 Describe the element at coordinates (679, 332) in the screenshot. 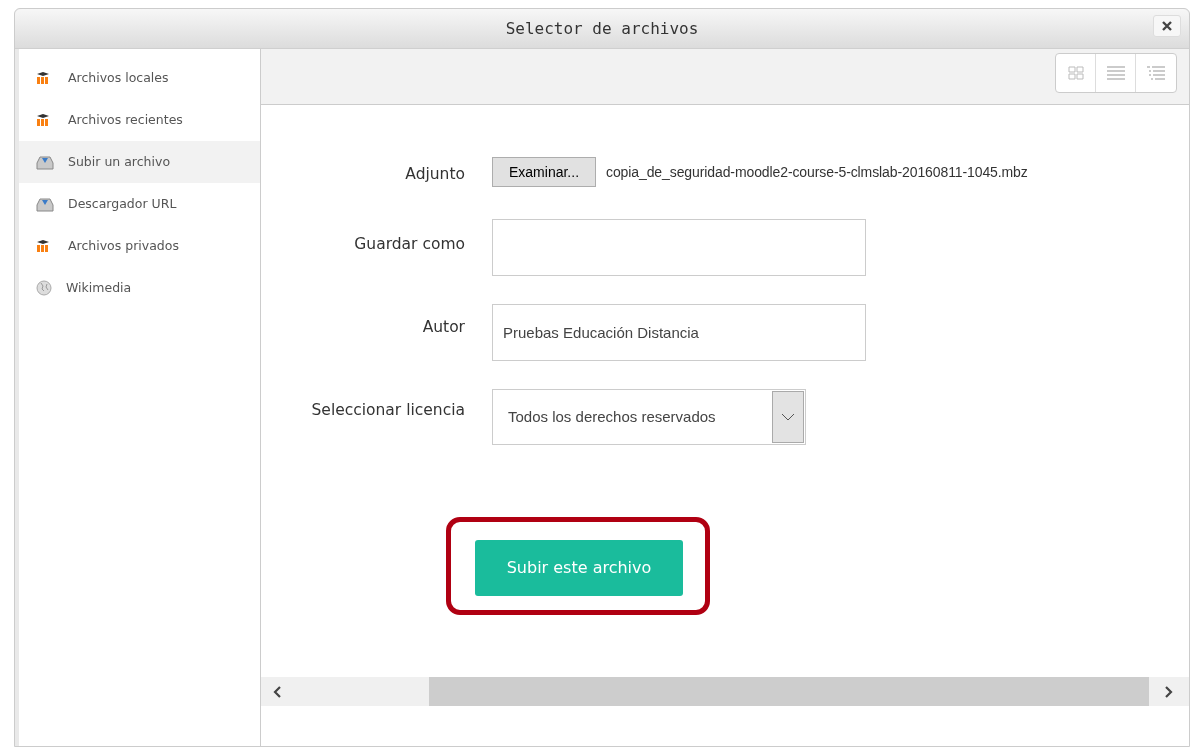

I see `input-field: Pruebas Educación Distancia` at that location.